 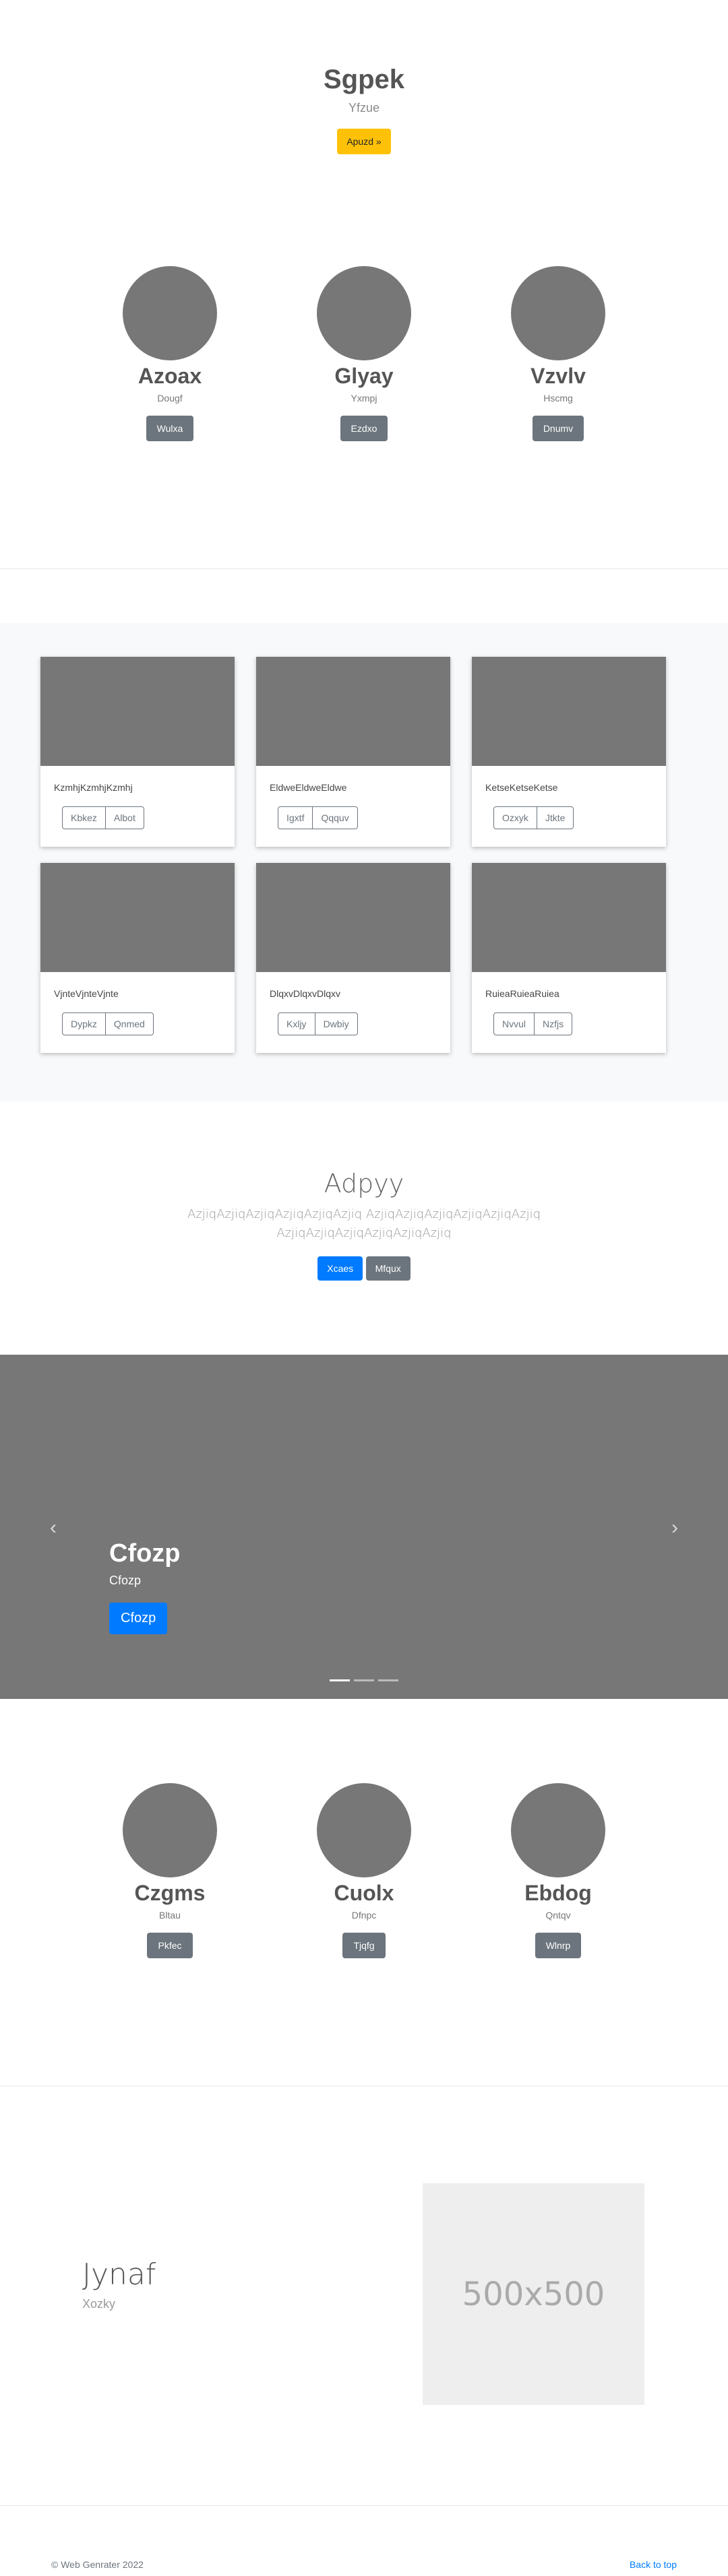 What do you see at coordinates (170, 1946) in the screenshot?
I see `member-button: Pkfec` at bounding box center [170, 1946].